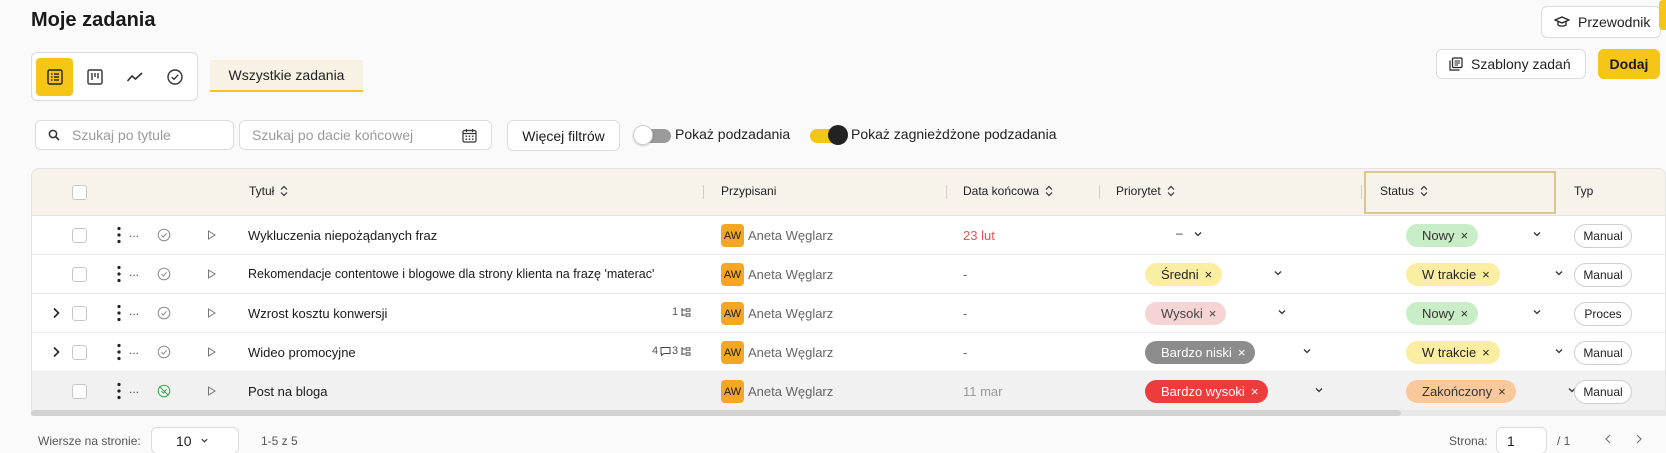 This screenshot has width=1666, height=453. Describe the element at coordinates (1145, 191) in the screenshot. I see `column-header-priority: Priorytet` at that location.